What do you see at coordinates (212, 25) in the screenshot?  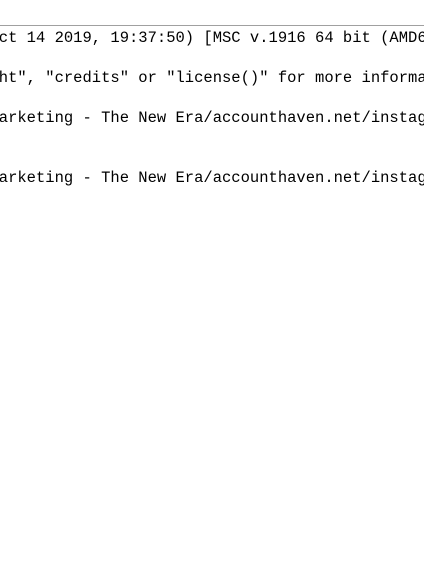 I see `window-top-border` at bounding box center [212, 25].